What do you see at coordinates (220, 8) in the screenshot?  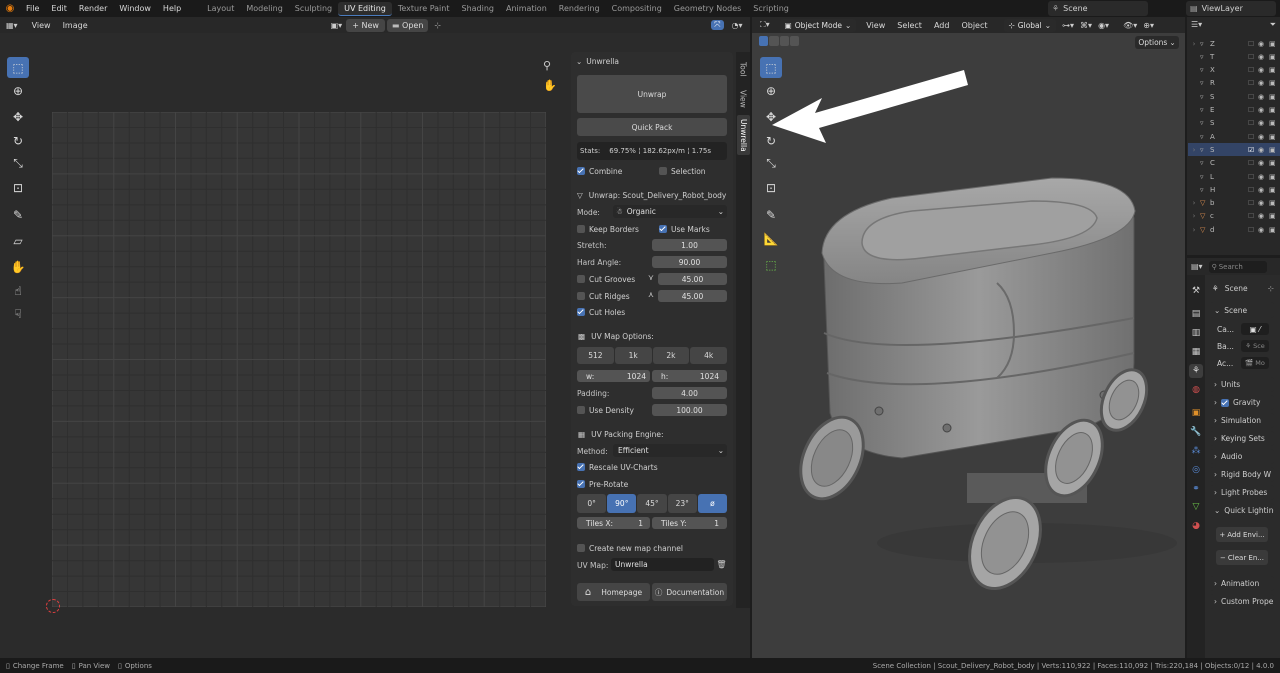 I see `tab-layout: Layout` at bounding box center [220, 8].